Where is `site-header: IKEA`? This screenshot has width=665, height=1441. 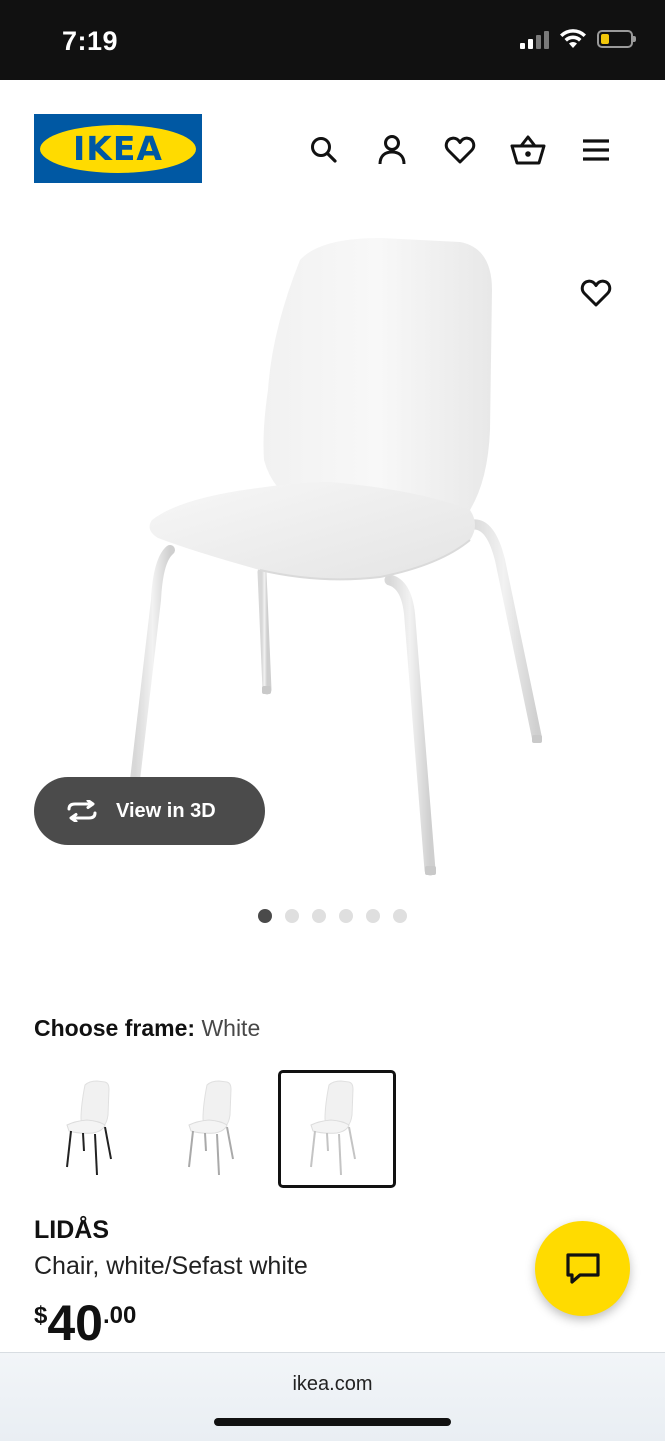 site-header: IKEA is located at coordinates (332, 150).